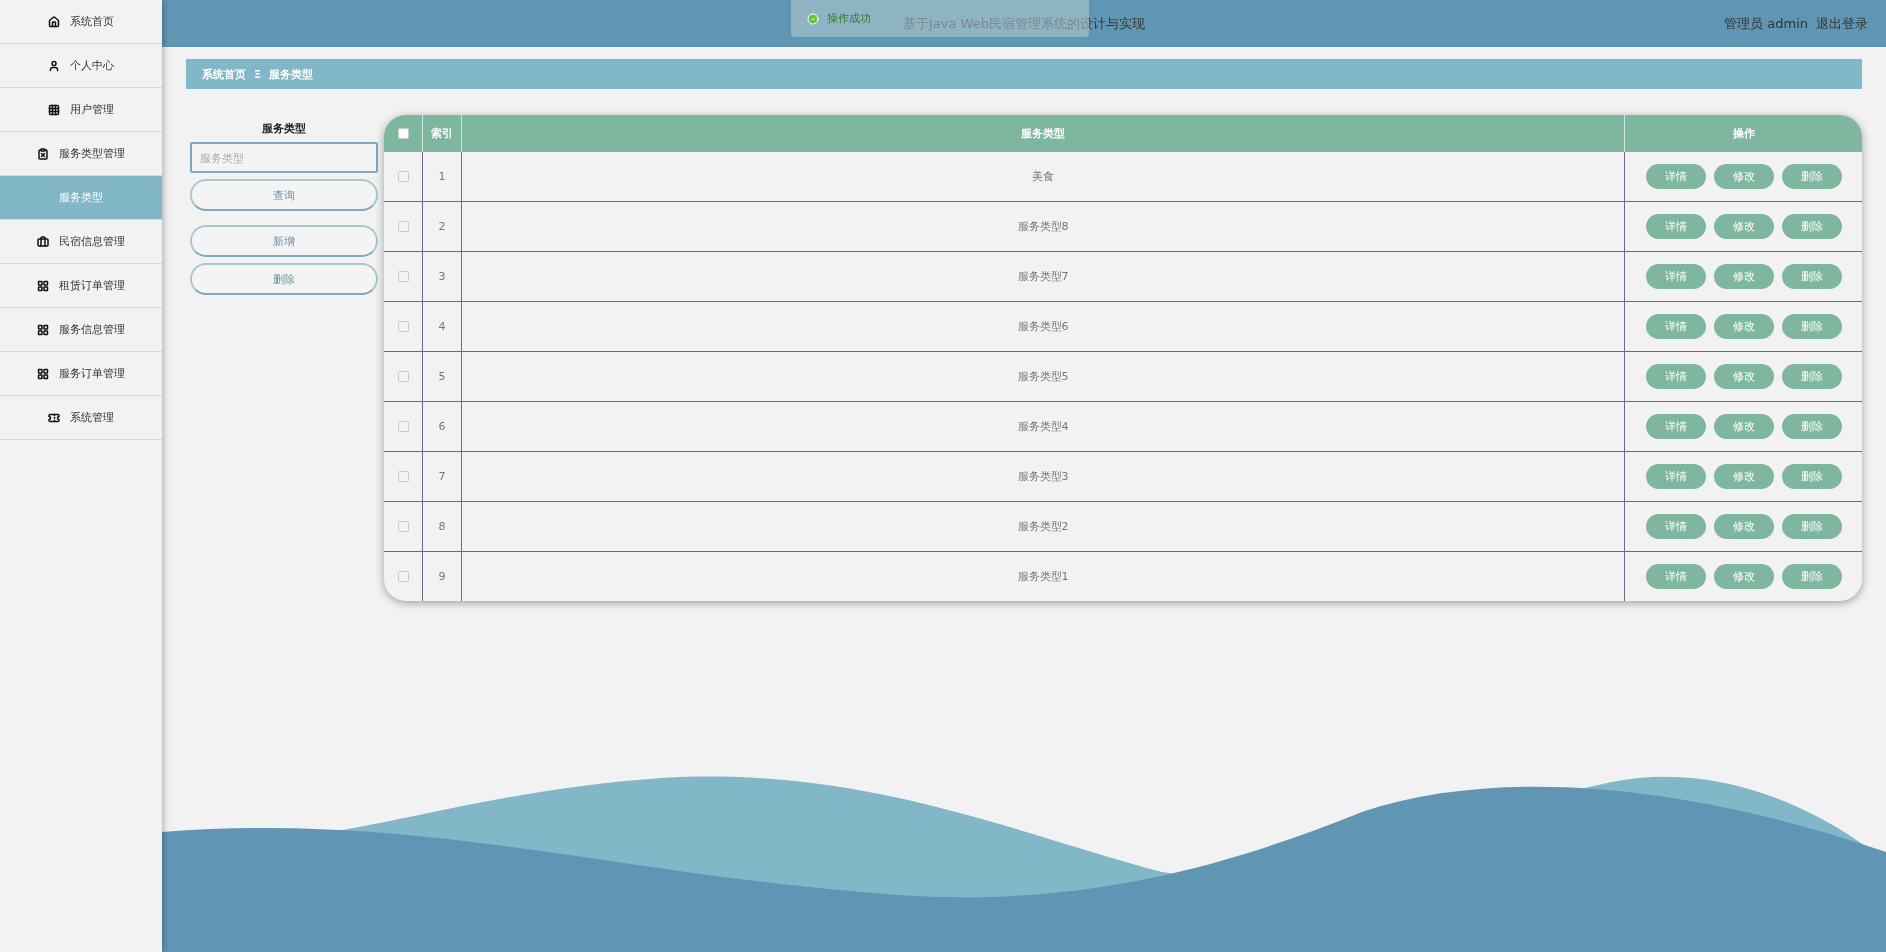 The width and height of the screenshot is (1886, 952). What do you see at coordinates (442, 476) in the screenshot?
I see `table-cell: 7` at bounding box center [442, 476].